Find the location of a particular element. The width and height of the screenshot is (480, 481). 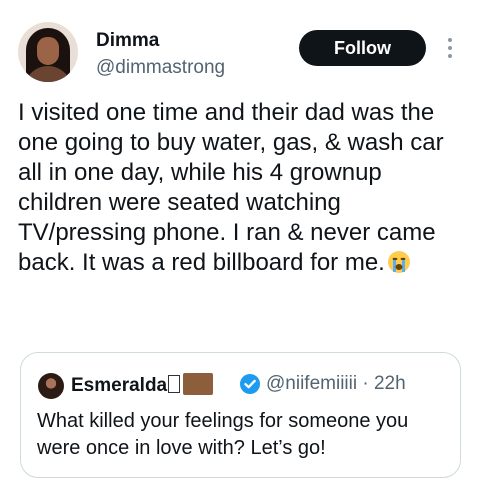

follow-button: Follow is located at coordinates (362, 48).